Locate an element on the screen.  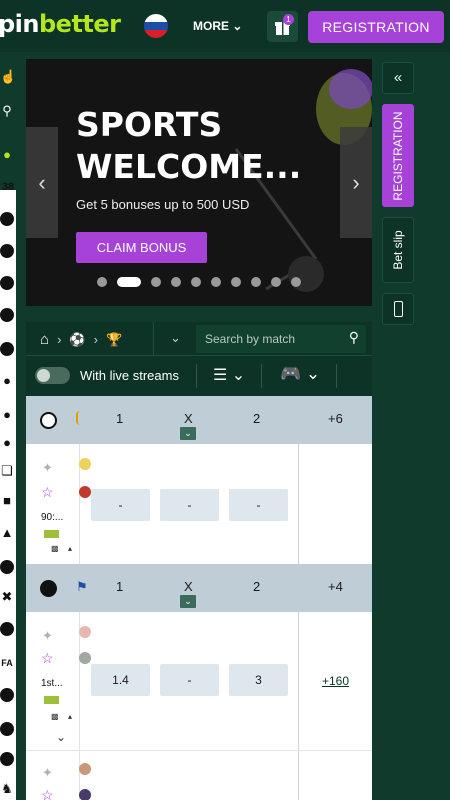
thumbs-up-icon: ☝ is located at coordinates (8, 77).